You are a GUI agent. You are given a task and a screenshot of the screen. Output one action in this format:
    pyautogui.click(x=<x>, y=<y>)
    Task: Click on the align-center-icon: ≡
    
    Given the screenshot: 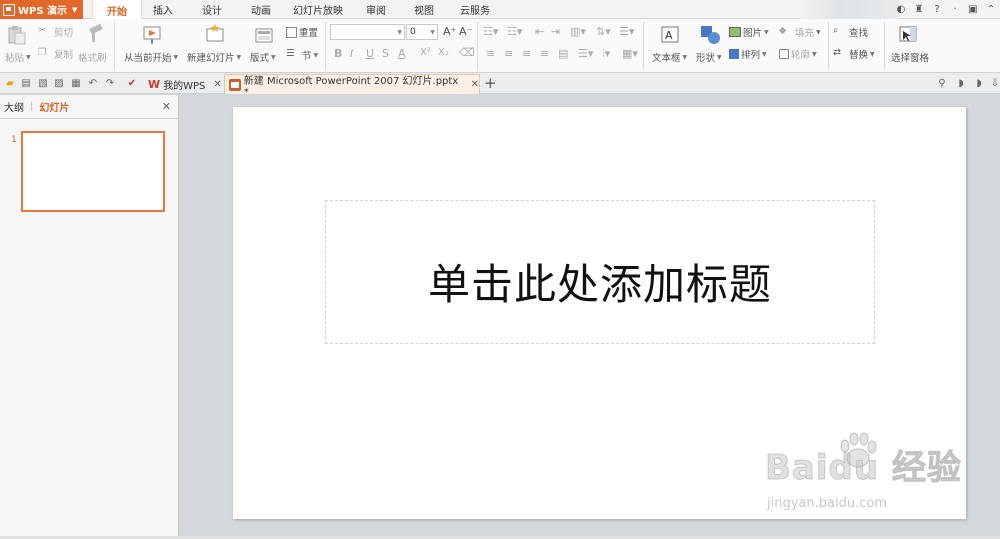 What is the action you would take?
    pyautogui.click(x=508, y=53)
    